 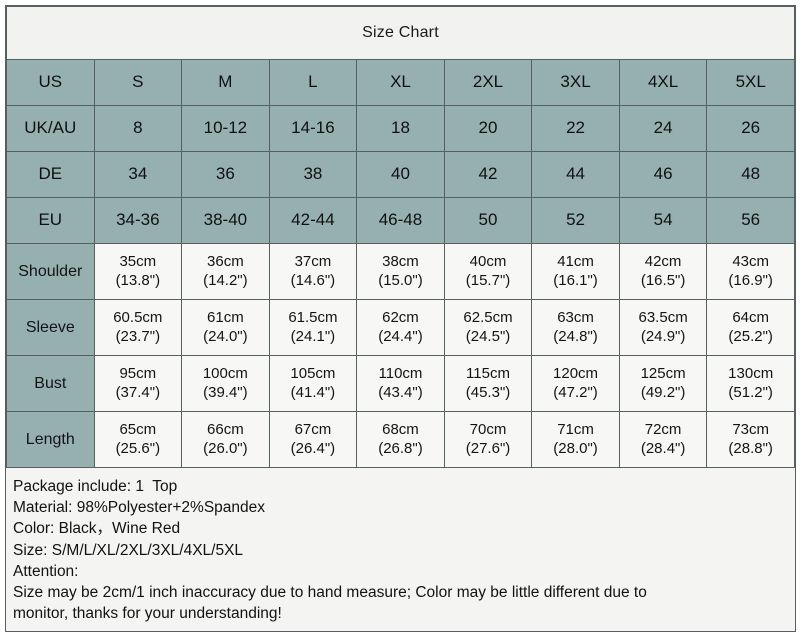 What do you see at coordinates (138, 374) in the screenshot?
I see `cell-value-cm: 95cm` at bounding box center [138, 374].